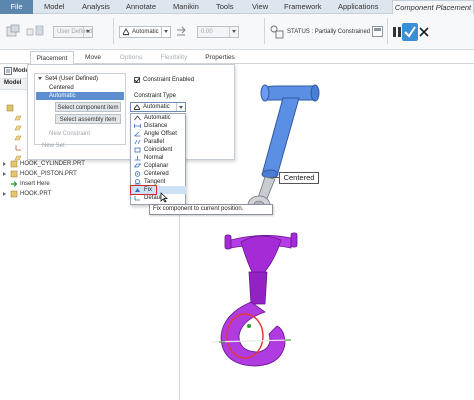 Image resolution: width=474 pixels, height=400 pixels. What do you see at coordinates (69, 134) in the screenshot?
I see `new-constraint-link: New Constraint` at bounding box center [69, 134].